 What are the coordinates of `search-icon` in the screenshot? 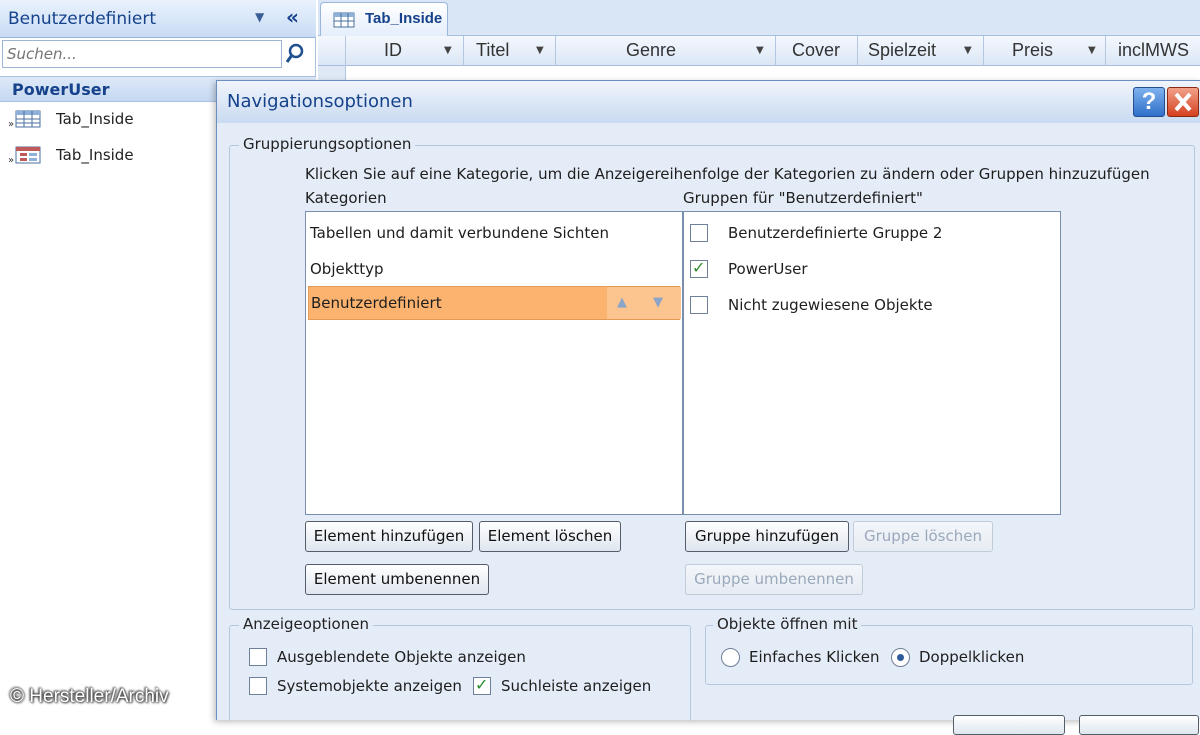 It's located at (294, 53).